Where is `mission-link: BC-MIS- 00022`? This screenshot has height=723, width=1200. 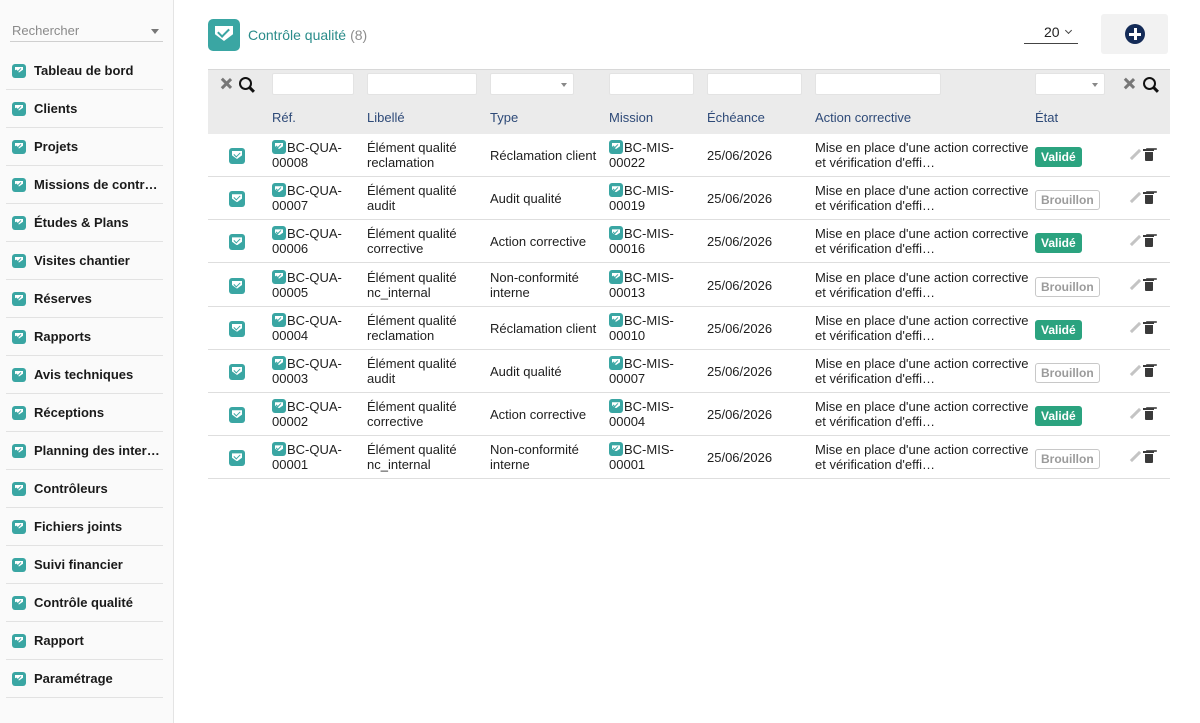
mission-link: BC-MIS- 00022 is located at coordinates (641, 155).